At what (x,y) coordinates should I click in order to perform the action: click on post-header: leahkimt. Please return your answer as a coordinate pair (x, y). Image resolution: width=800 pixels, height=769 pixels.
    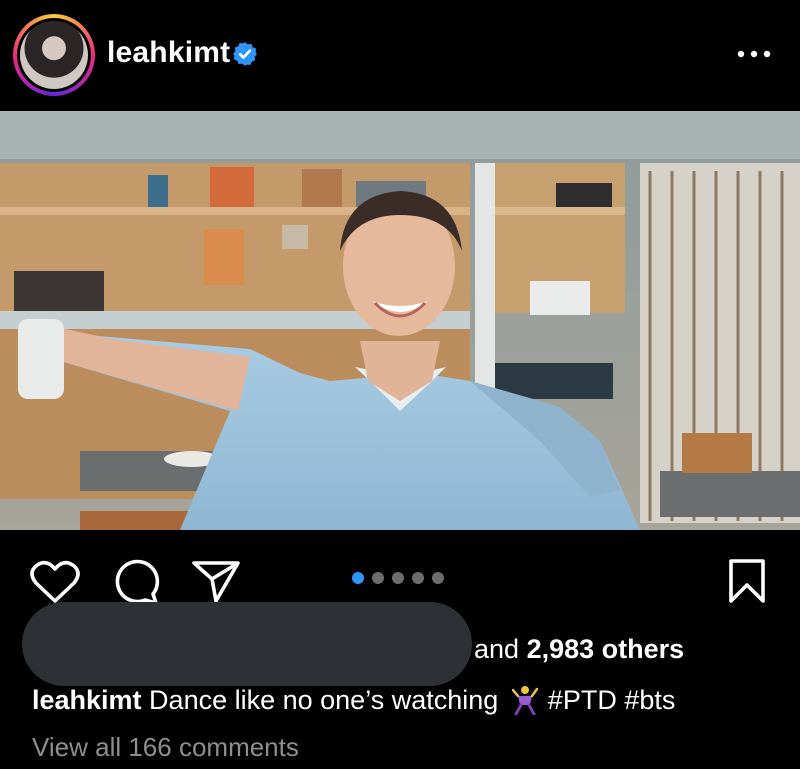
    Looking at the image, I should click on (400, 55).